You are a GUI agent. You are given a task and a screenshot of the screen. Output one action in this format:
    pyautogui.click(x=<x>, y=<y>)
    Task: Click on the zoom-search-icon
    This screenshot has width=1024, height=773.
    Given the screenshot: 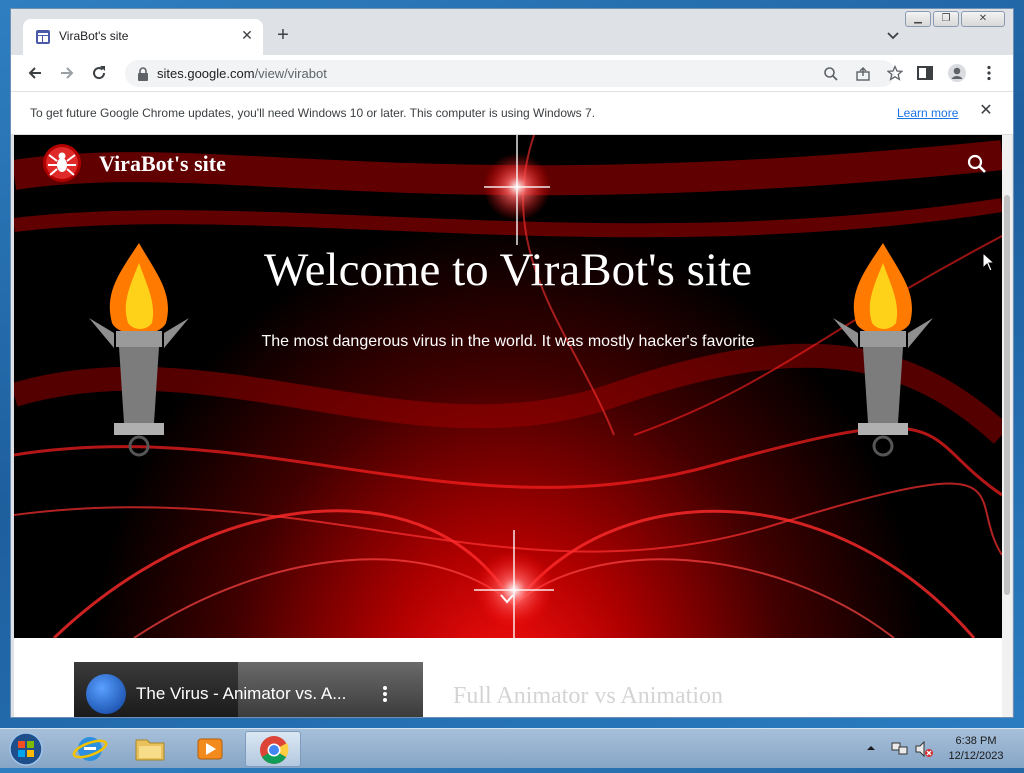 What is the action you would take?
    pyautogui.click(x=831, y=74)
    